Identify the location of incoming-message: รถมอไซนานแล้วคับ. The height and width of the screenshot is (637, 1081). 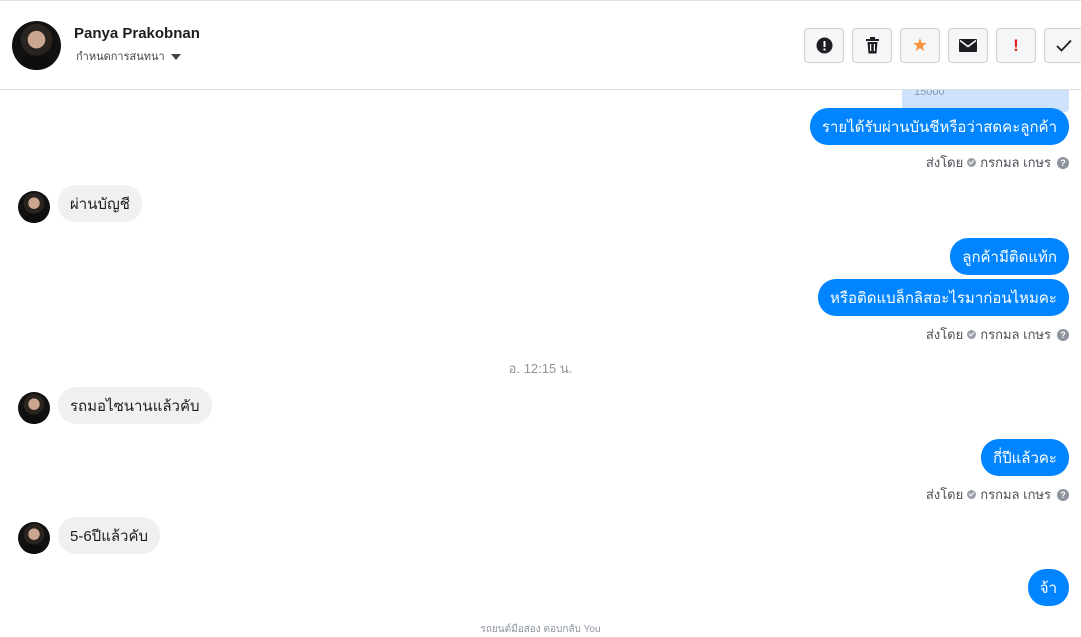
(135, 405).